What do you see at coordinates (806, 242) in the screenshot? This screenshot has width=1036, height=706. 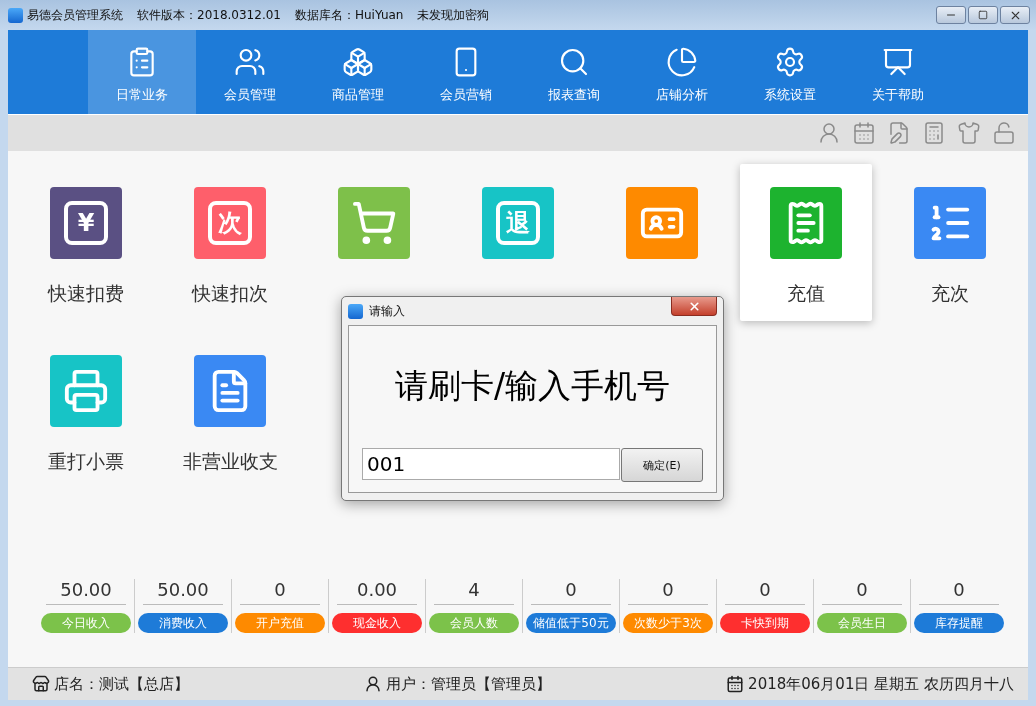 I see `tile-button: 充值` at bounding box center [806, 242].